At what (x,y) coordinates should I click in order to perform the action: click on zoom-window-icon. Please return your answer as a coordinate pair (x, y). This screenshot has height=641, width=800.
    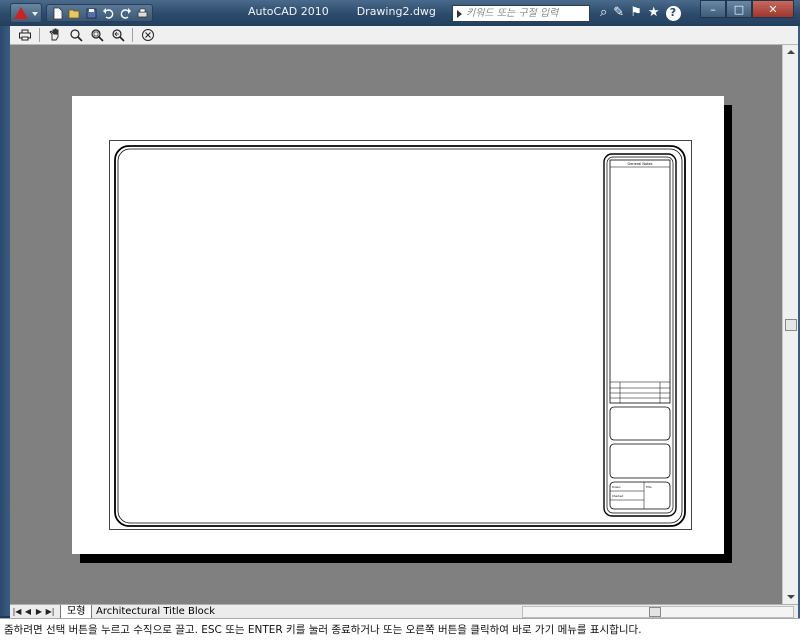
    Looking at the image, I should click on (96, 35).